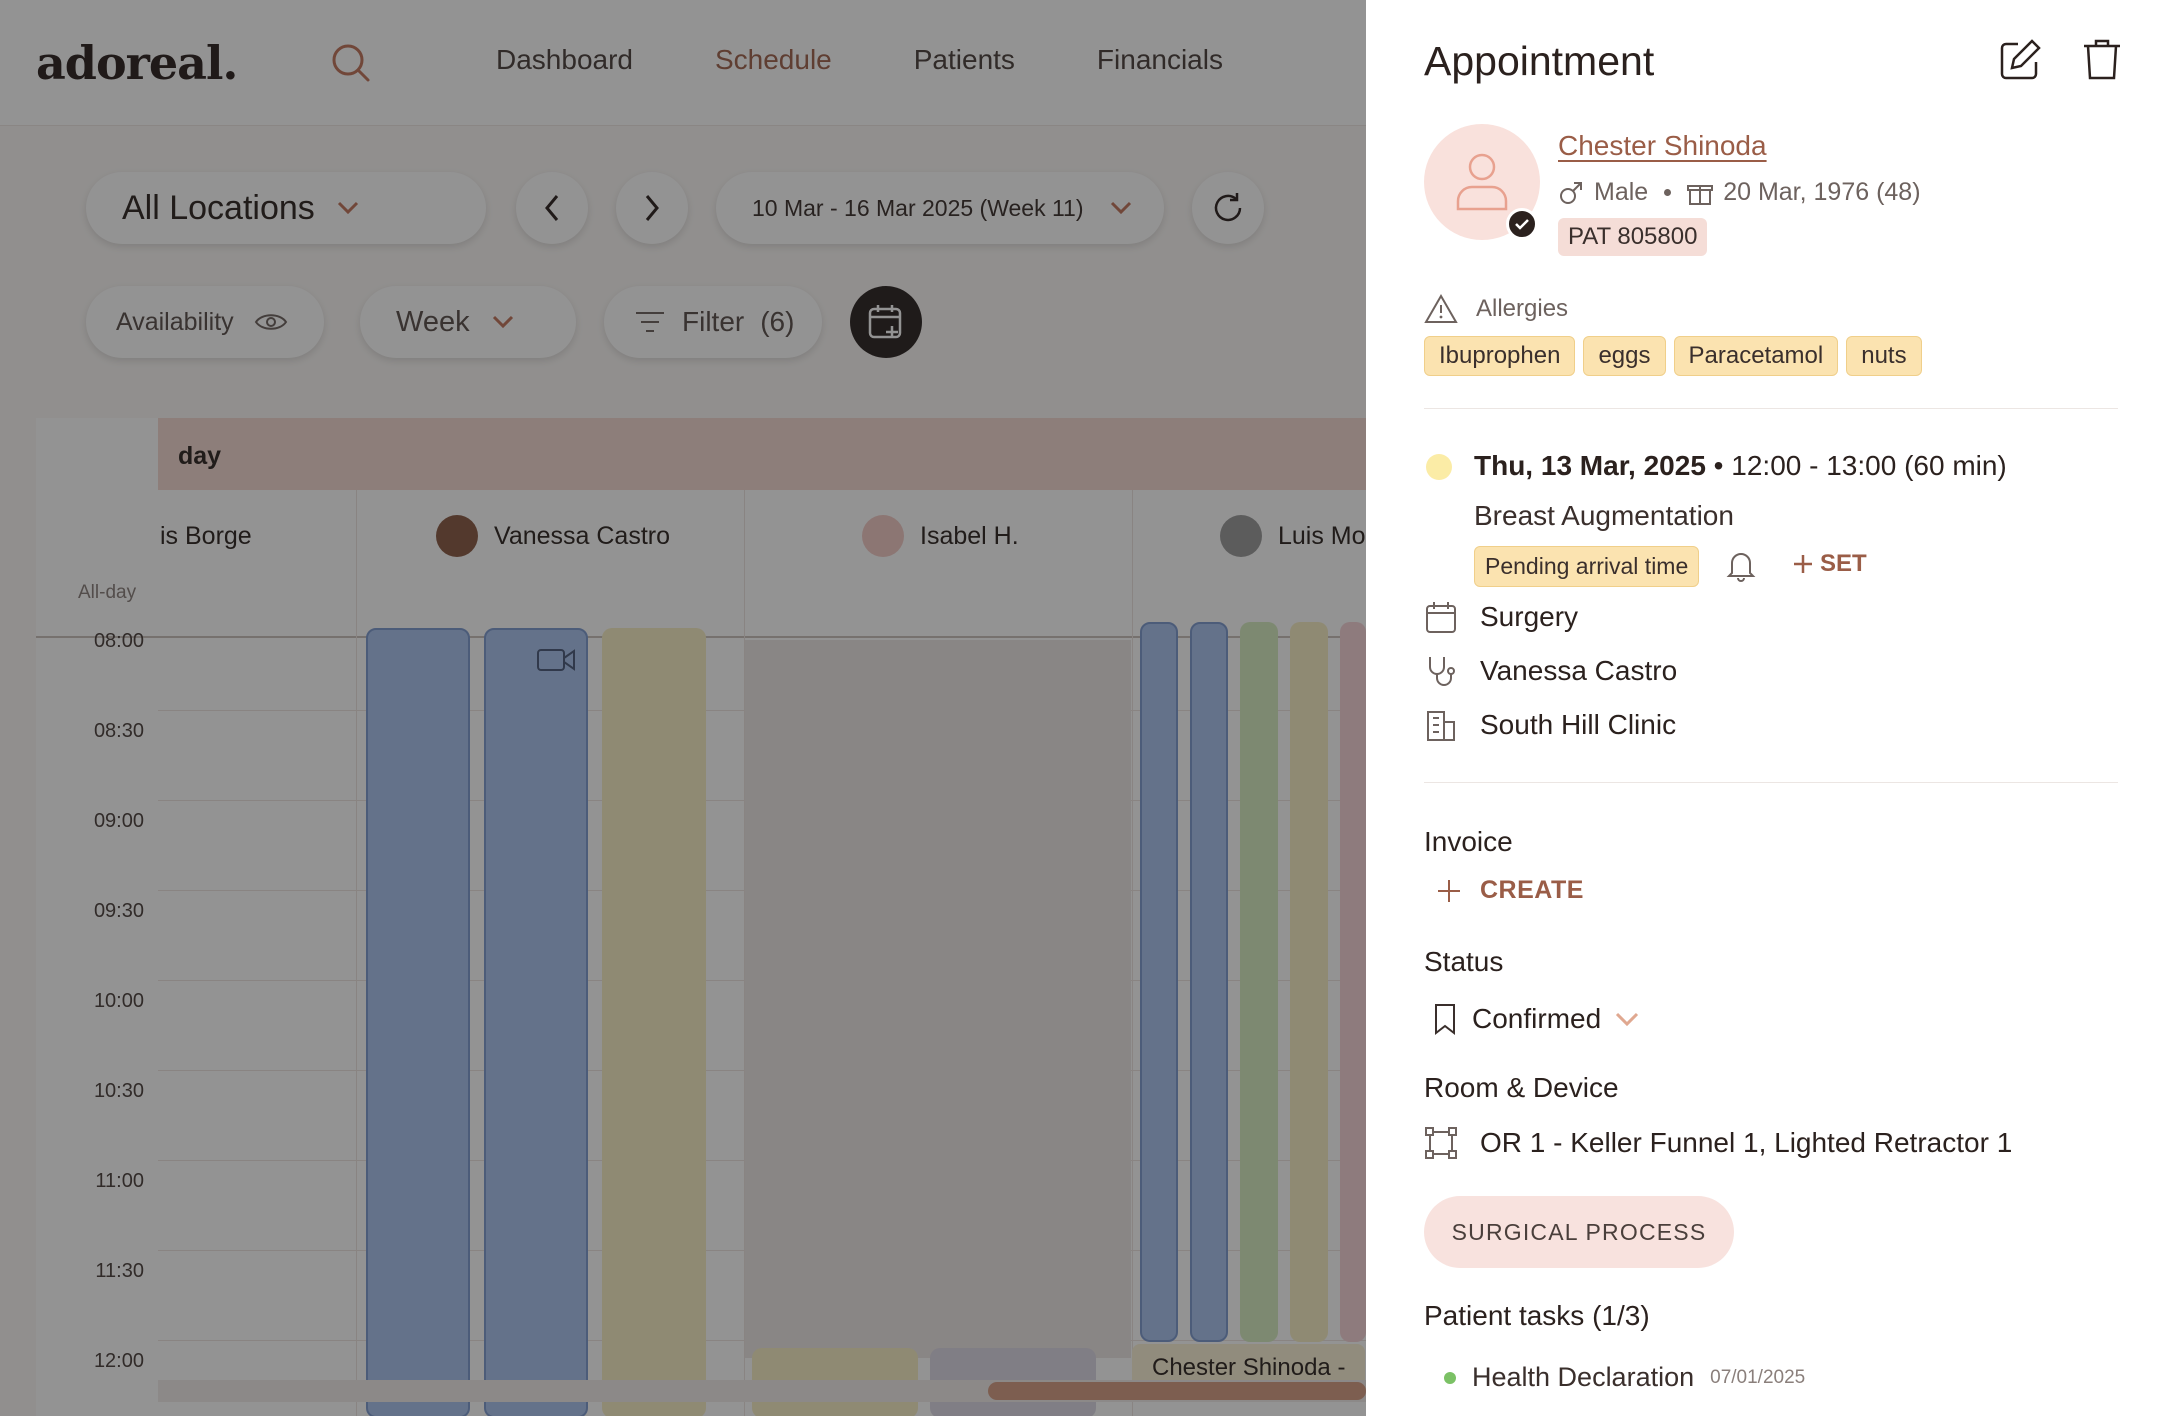 This screenshot has width=2168, height=1416. I want to click on stethoscope-icon, so click(1442, 671).